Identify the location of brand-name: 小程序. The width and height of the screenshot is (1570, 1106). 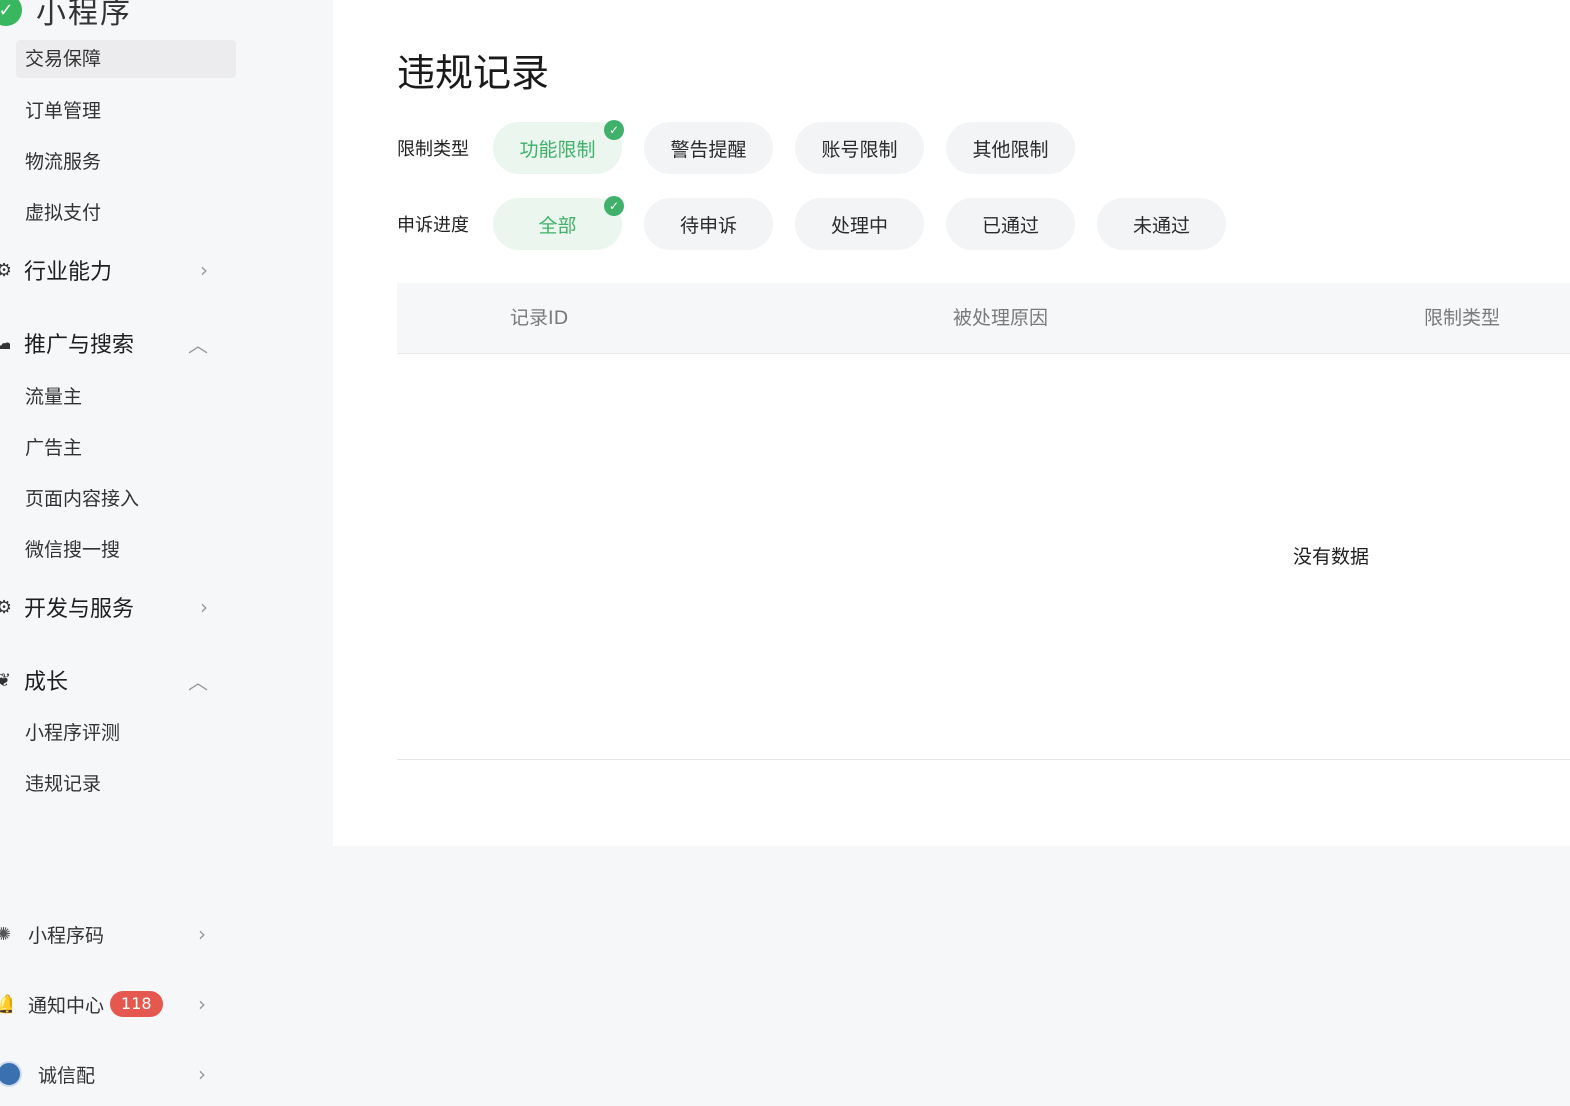
(84, 15).